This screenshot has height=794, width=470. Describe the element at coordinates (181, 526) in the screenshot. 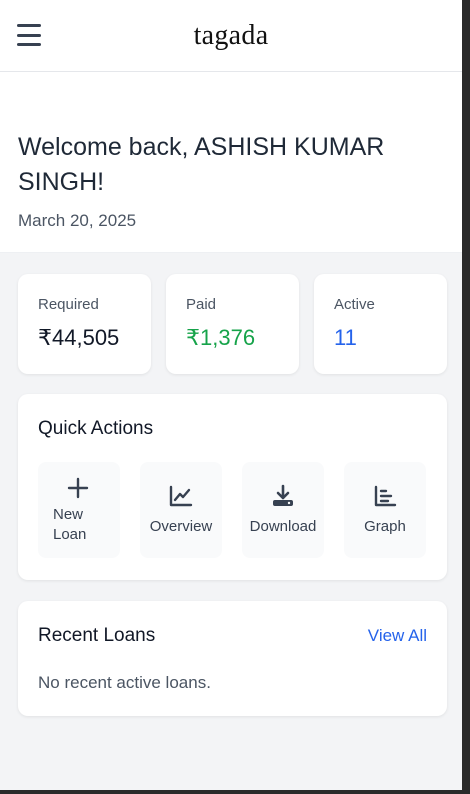

I see `action-label: Overview` at that location.